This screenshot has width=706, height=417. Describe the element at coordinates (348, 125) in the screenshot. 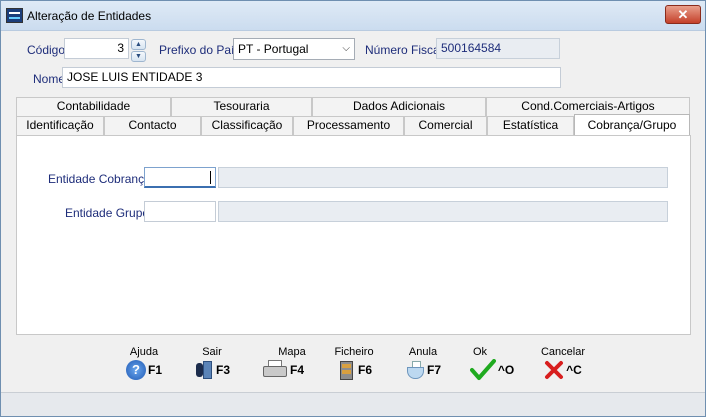

I see `tab-processamento: Processamento` at that location.